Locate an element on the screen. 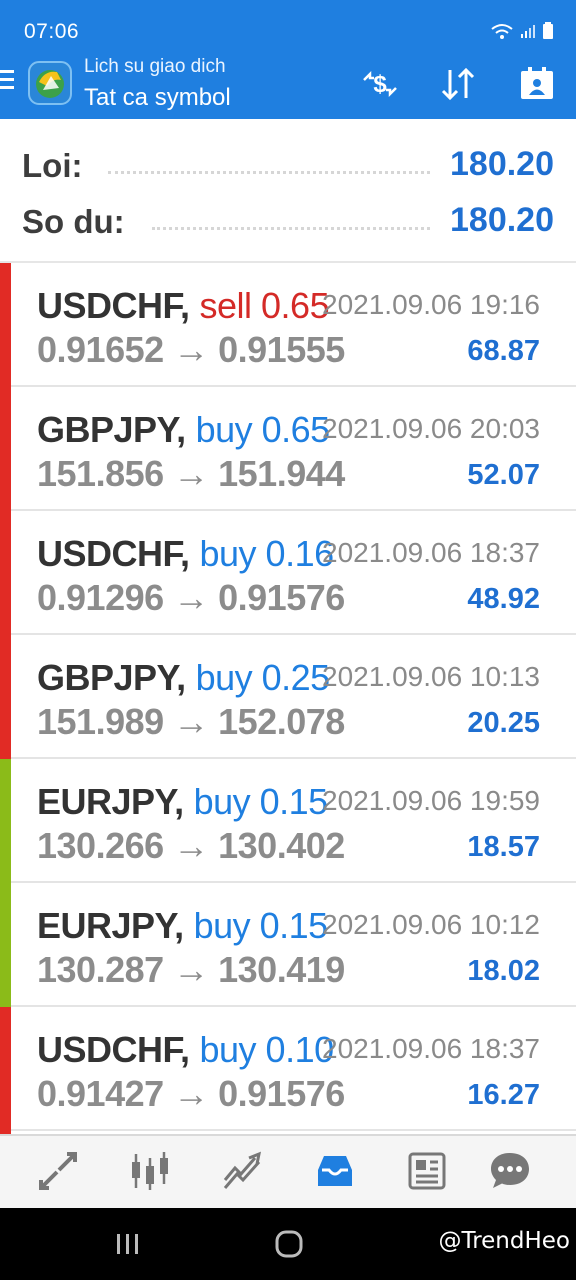  trade-symbol: USDCHF, buy 0.10 is located at coordinates (185, 1050).